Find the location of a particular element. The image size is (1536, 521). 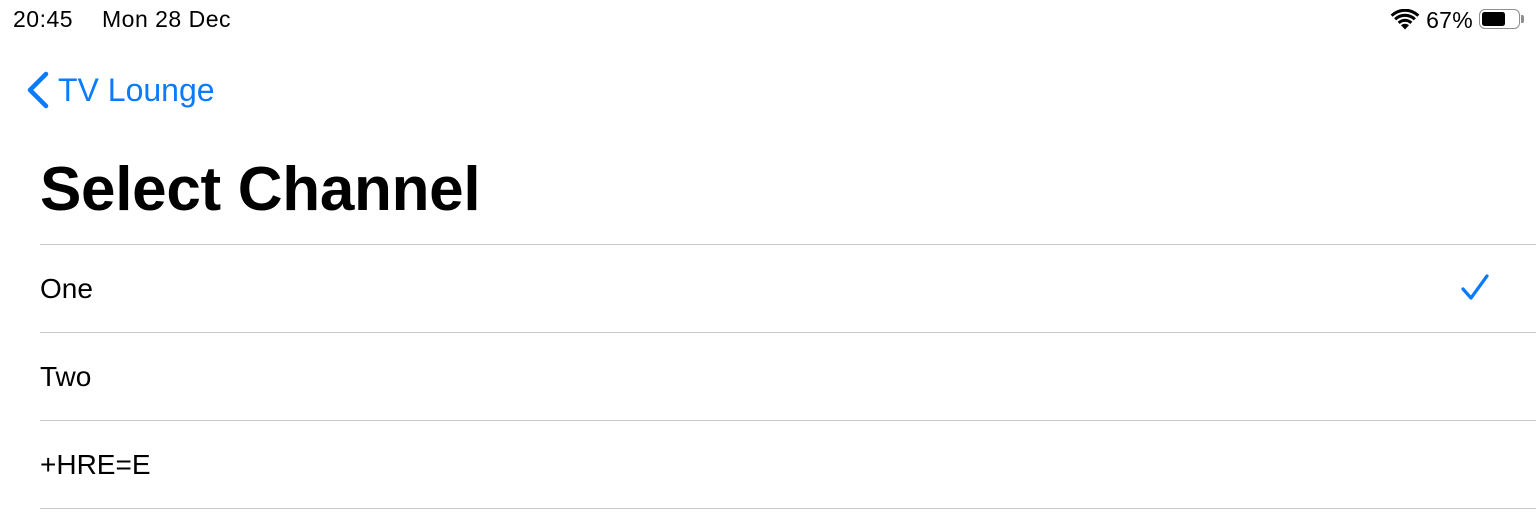

channel-label: Two is located at coordinates (66, 376).